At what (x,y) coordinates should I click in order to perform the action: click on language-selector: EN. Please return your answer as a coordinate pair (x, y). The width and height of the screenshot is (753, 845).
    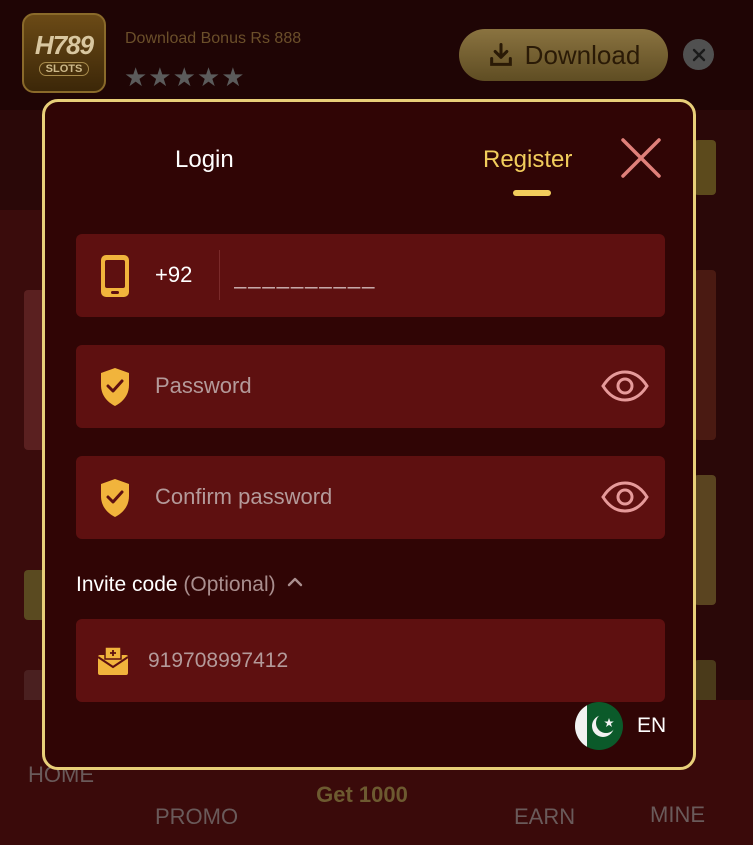
    Looking at the image, I should click on (620, 726).